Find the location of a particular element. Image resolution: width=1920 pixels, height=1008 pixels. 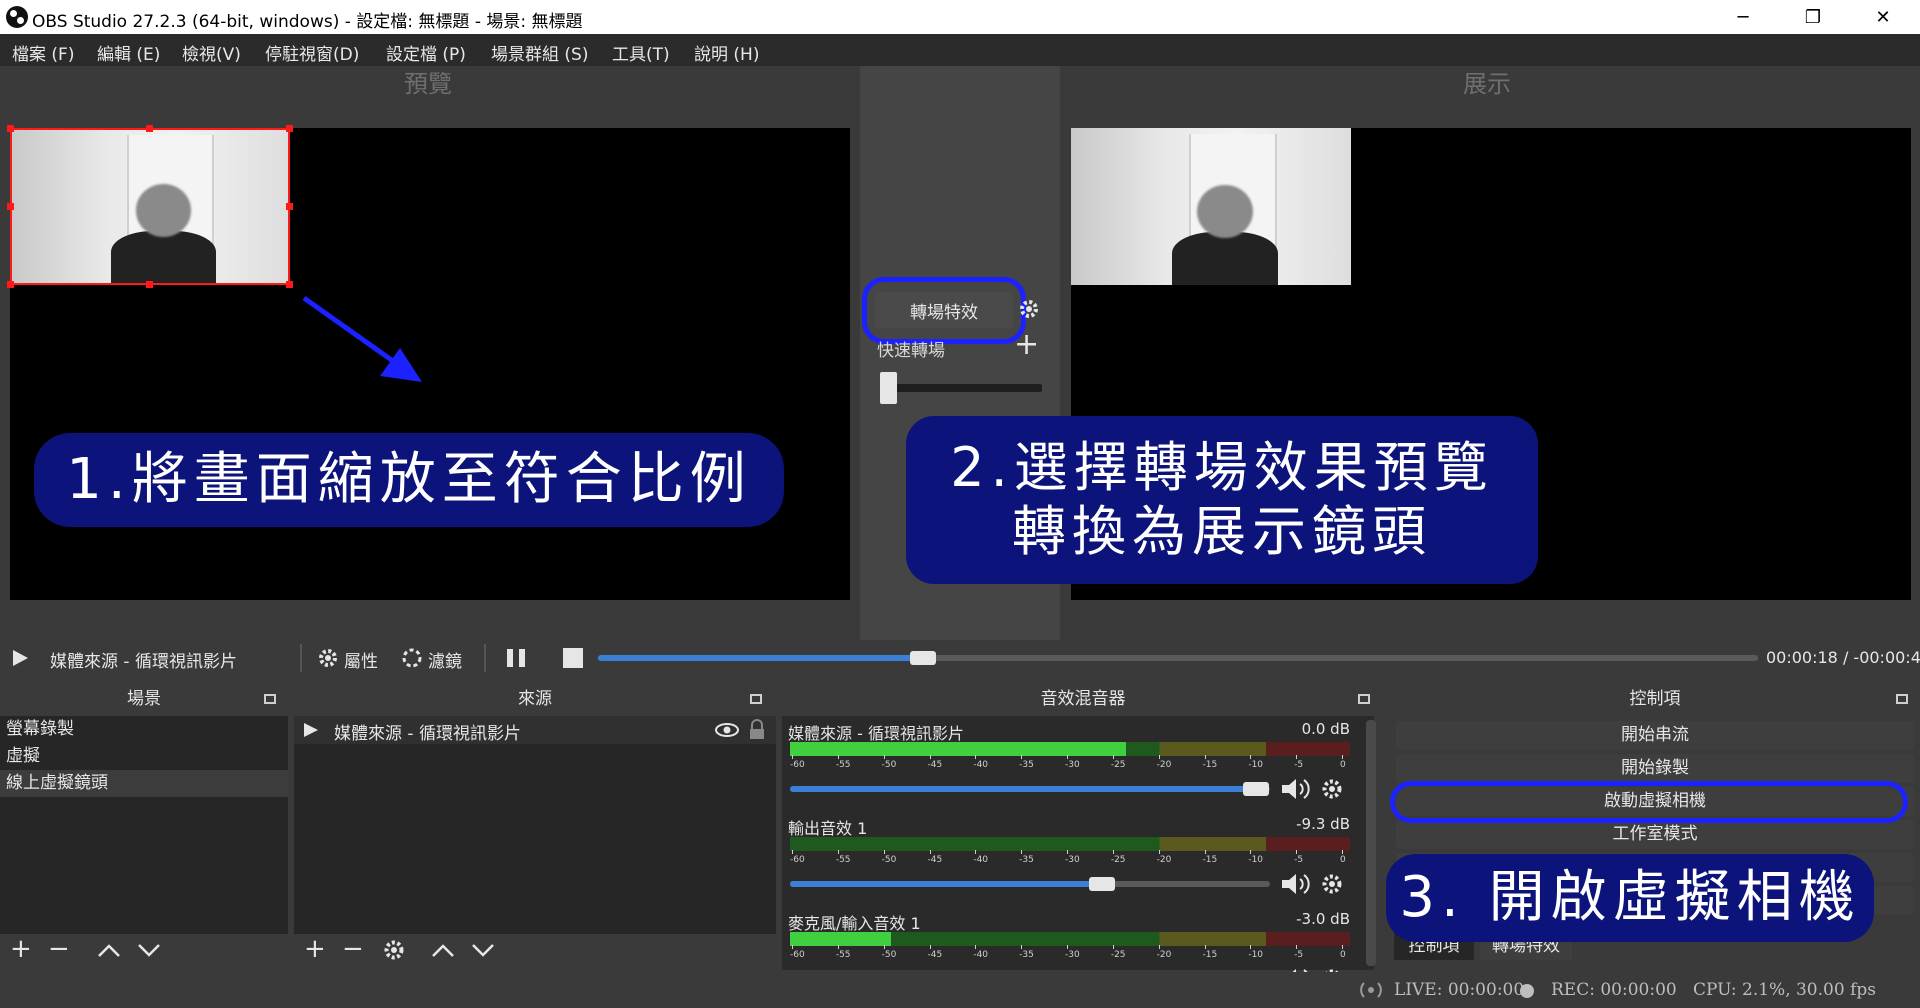

source-name: 媒體來源 - 循環視訊影片 is located at coordinates (427, 734).